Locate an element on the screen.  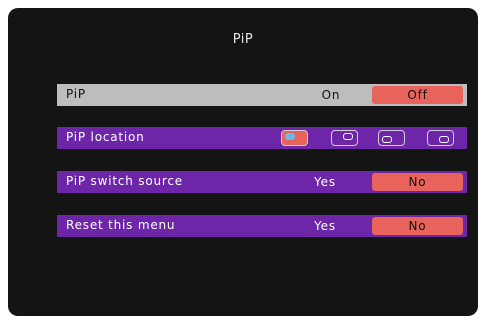
pip-on-option: On is located at coordinates (331, 95).